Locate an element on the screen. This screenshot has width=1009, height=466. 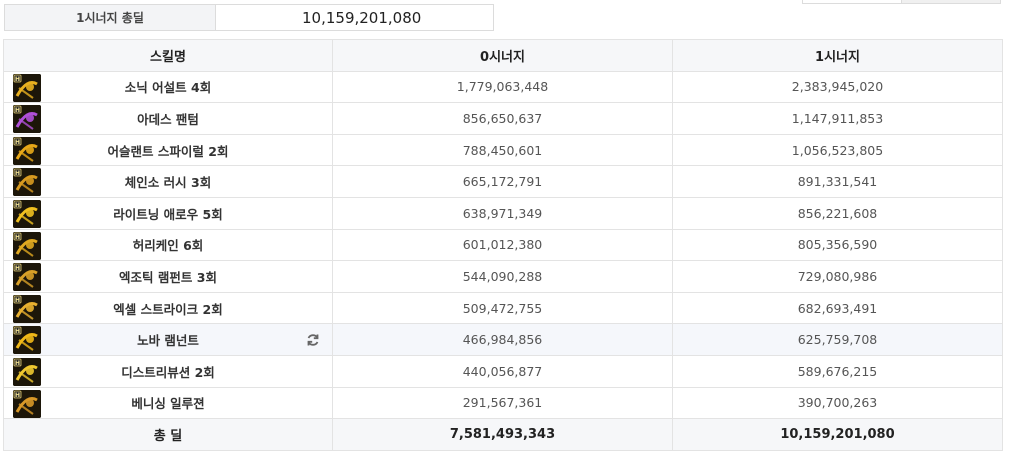
skill-name-cell: H 체인소 러시 3회 is located at coordinates (168, 181).